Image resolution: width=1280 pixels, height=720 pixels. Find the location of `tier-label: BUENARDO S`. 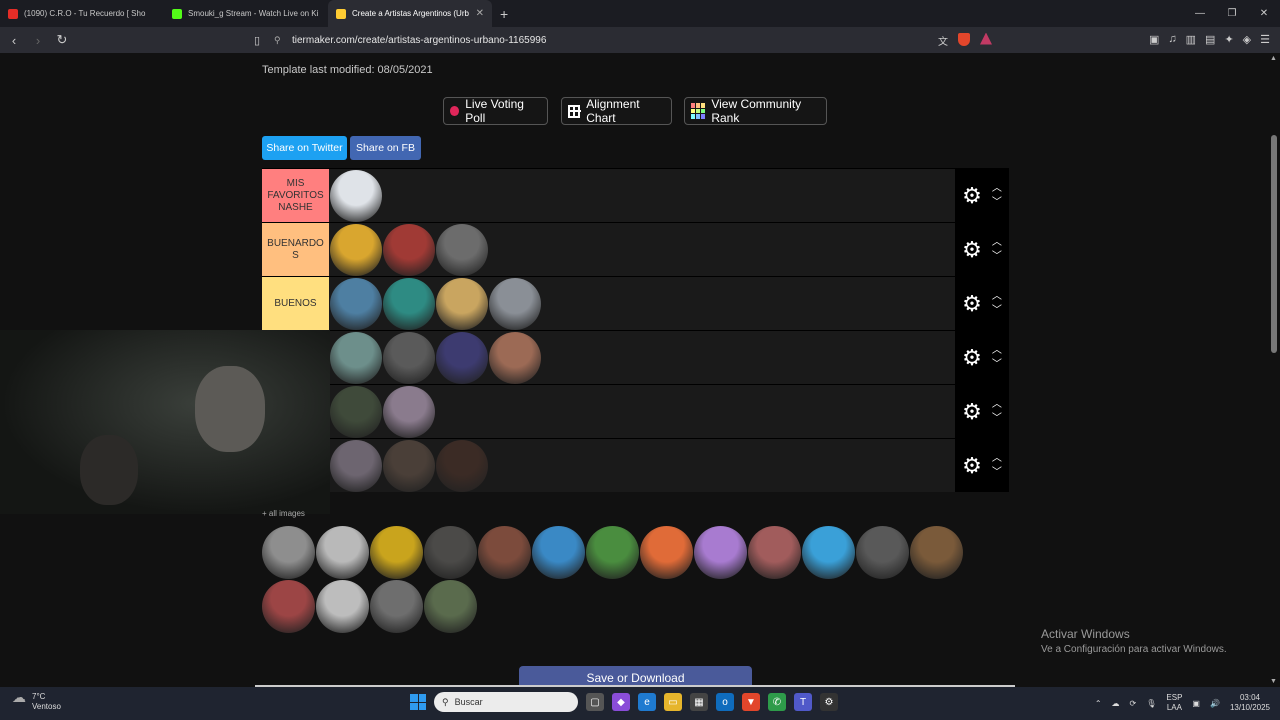

tier-label: BUENARDO S is located at coordinates (295, 249).